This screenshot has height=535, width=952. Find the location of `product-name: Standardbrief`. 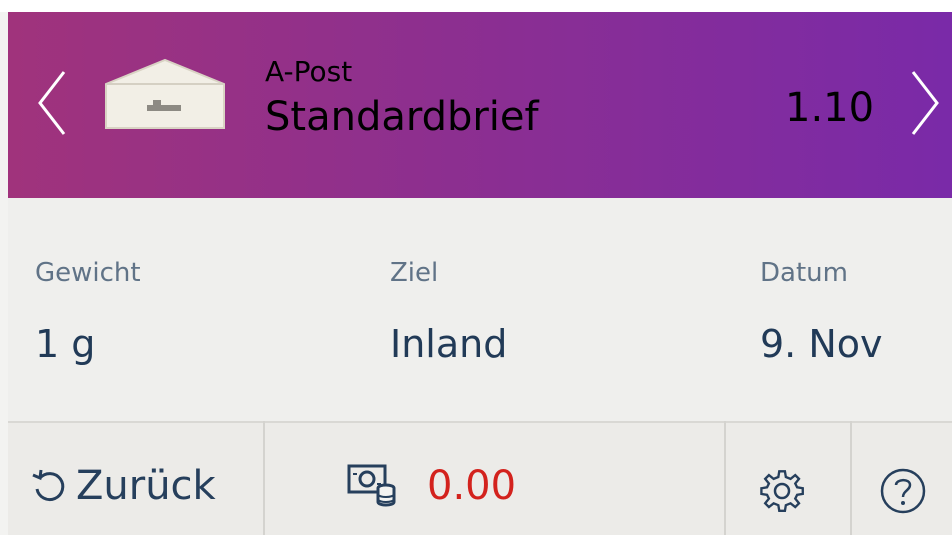

product-name: Standardbrief is located at coordinates (402, 117).